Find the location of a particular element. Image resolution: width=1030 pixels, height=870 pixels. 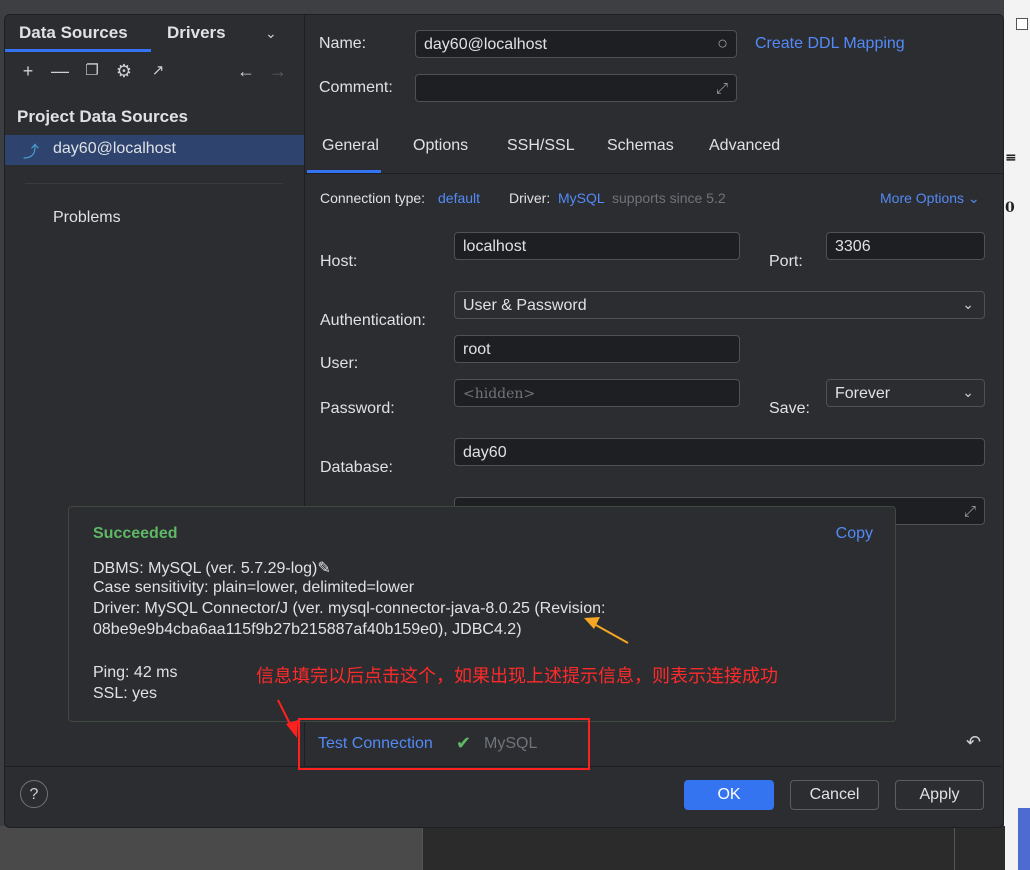

copy-link: Copy is located at coordinates (854, 534).